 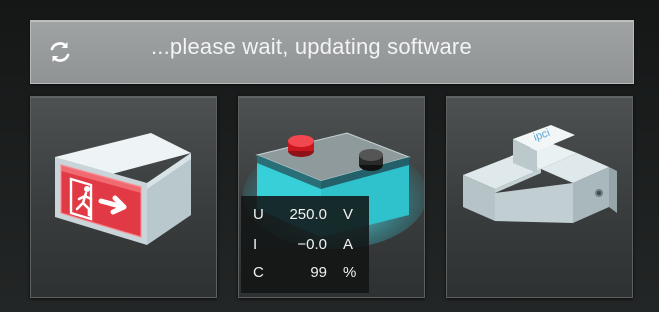 I want to click on current-value: −0.0, so click(x=312, y=244).